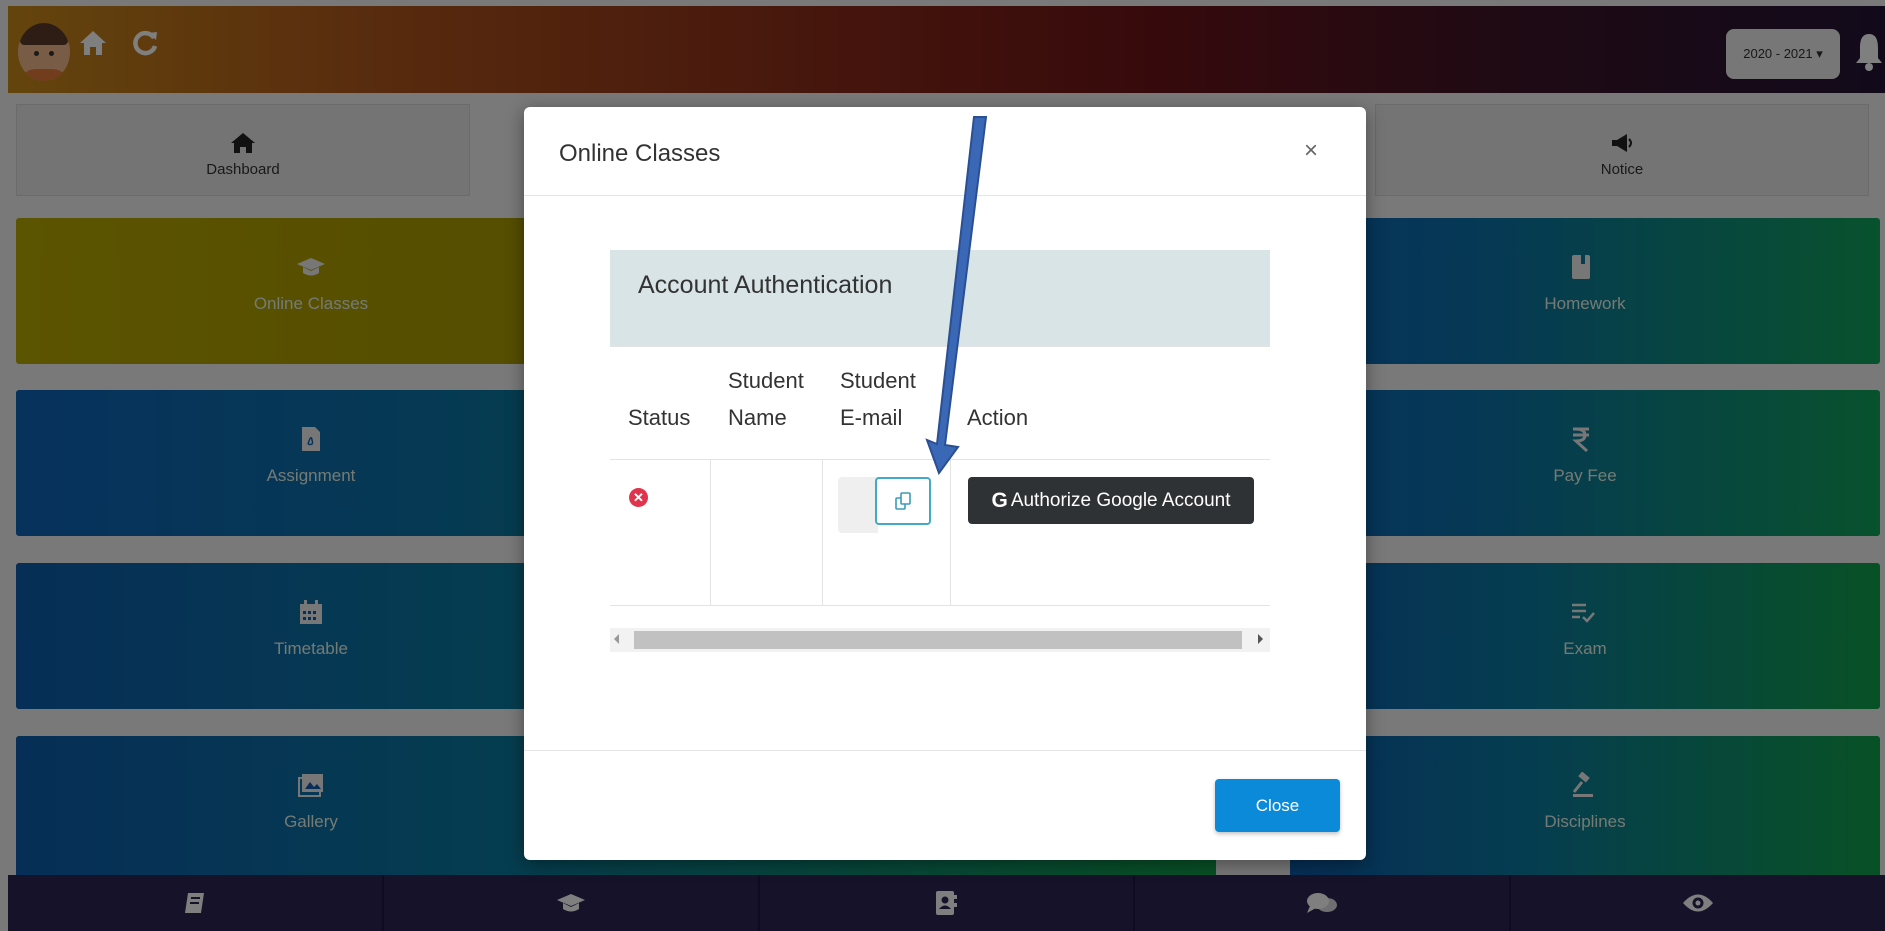 Image resolution: width=1885 pixels, height=931 pixels. Describe the element at coordinates (998, 417) in the screenshot. I see `column-action: Action` at that location.